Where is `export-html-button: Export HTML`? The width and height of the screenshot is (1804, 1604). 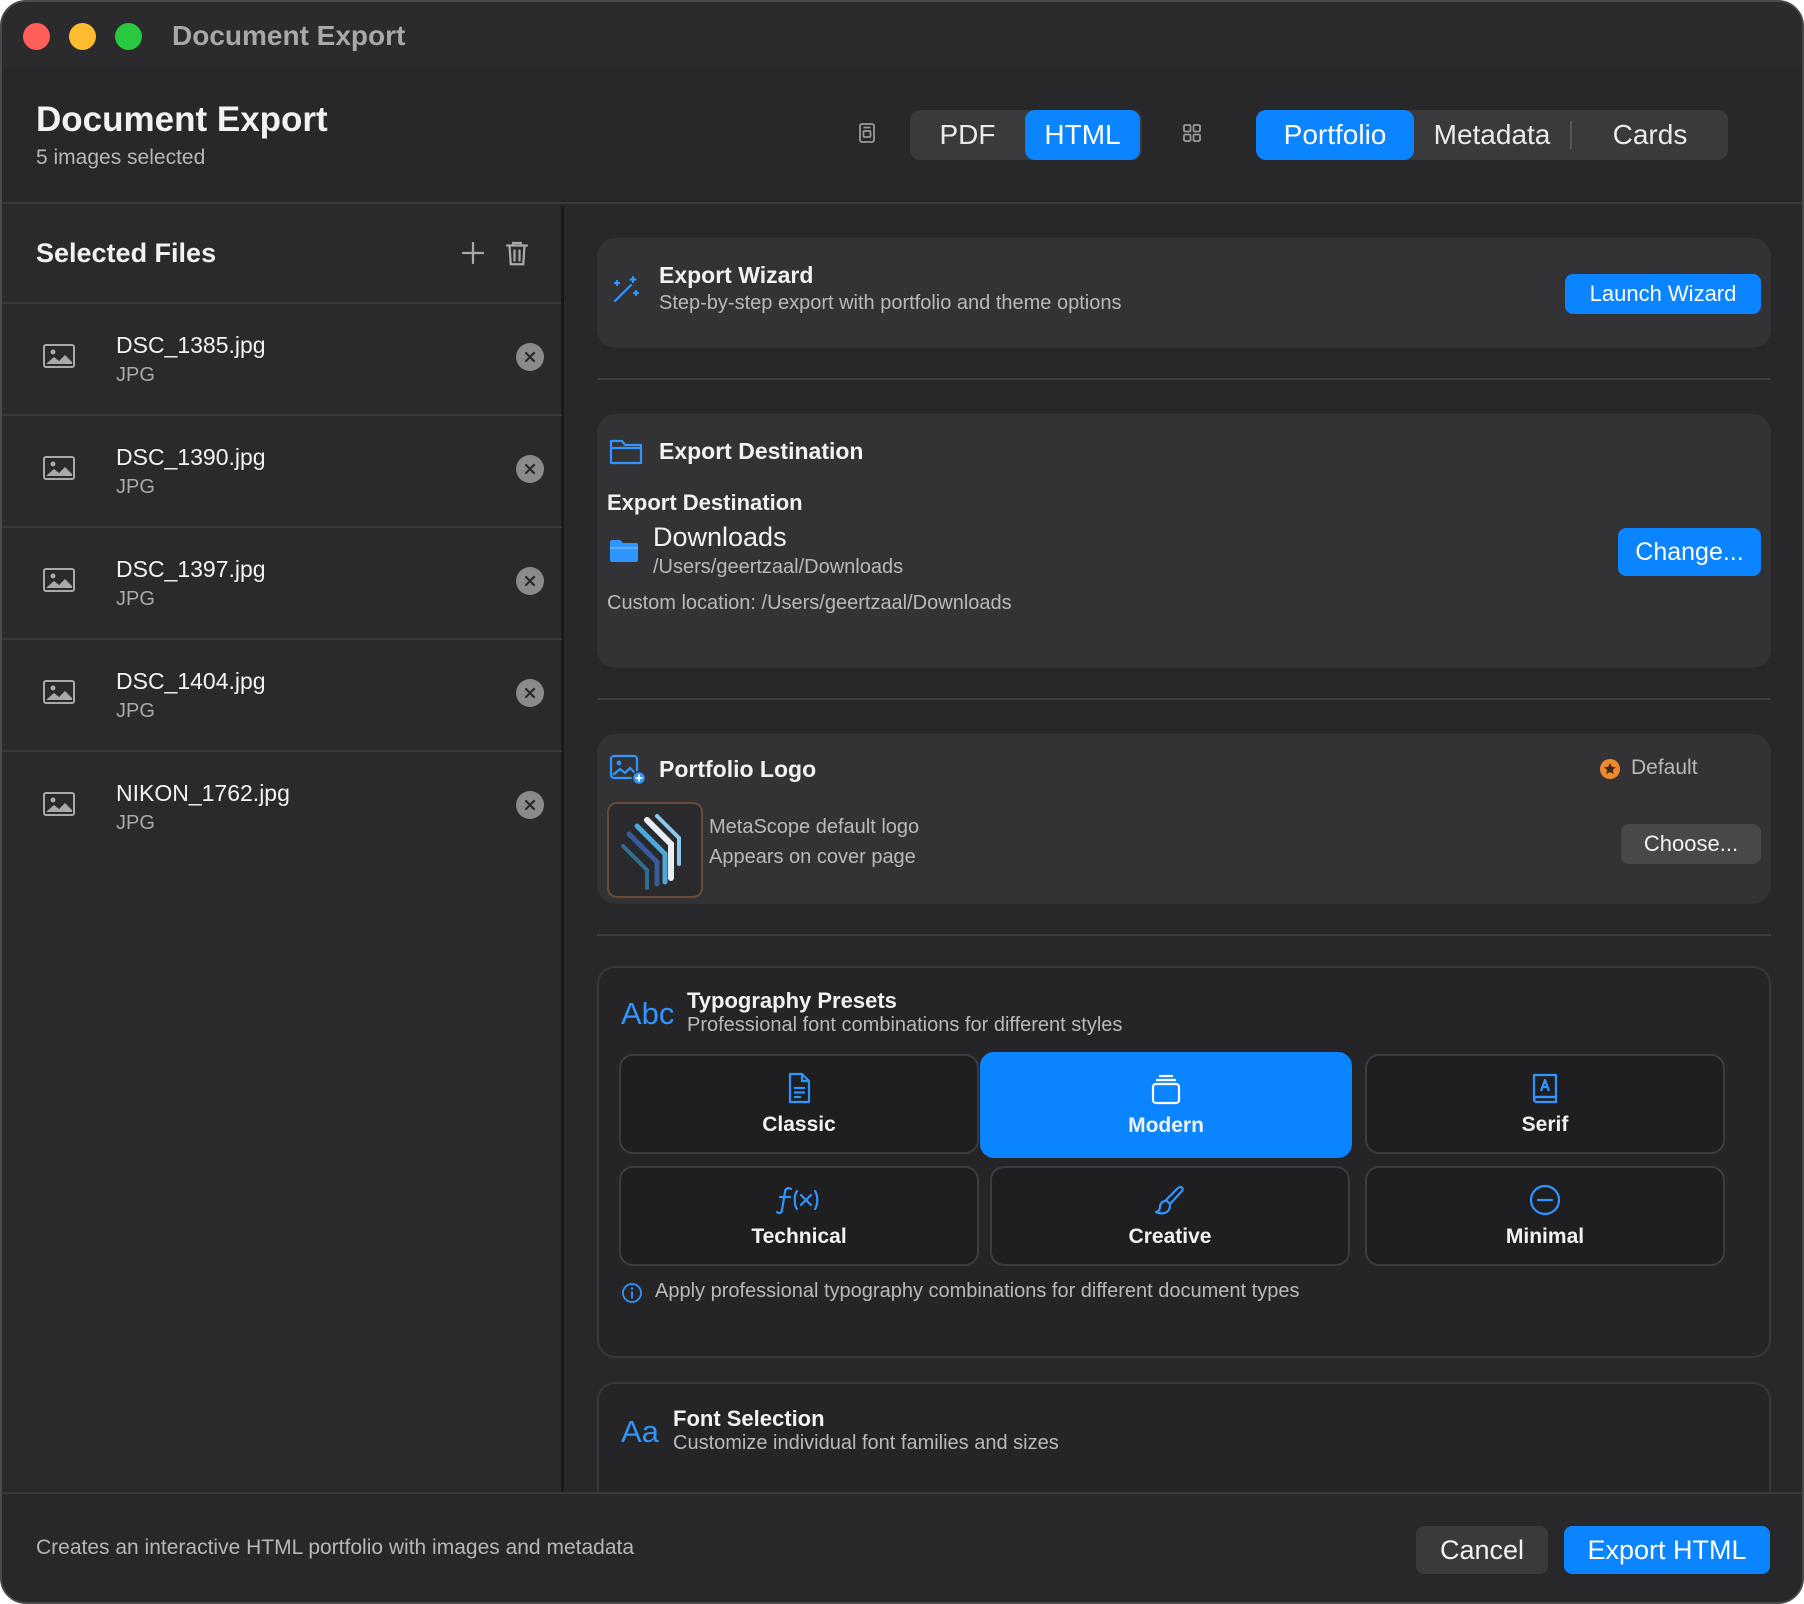 export-html-button: Export HTML is located at coordinates (1667, 1550).